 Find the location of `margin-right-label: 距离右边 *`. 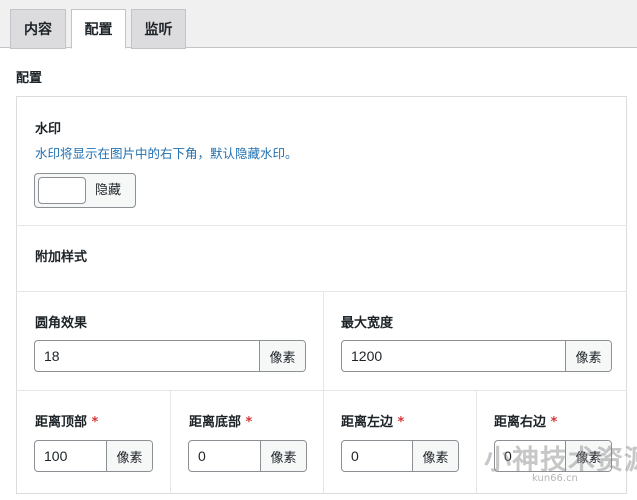

margin-right-label: 距离右边 * is located at coordinates (525, 420).